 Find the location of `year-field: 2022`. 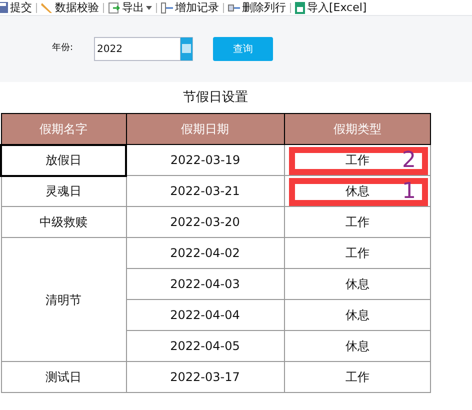

year-field: 2022 is located at coordinates (137, 49).